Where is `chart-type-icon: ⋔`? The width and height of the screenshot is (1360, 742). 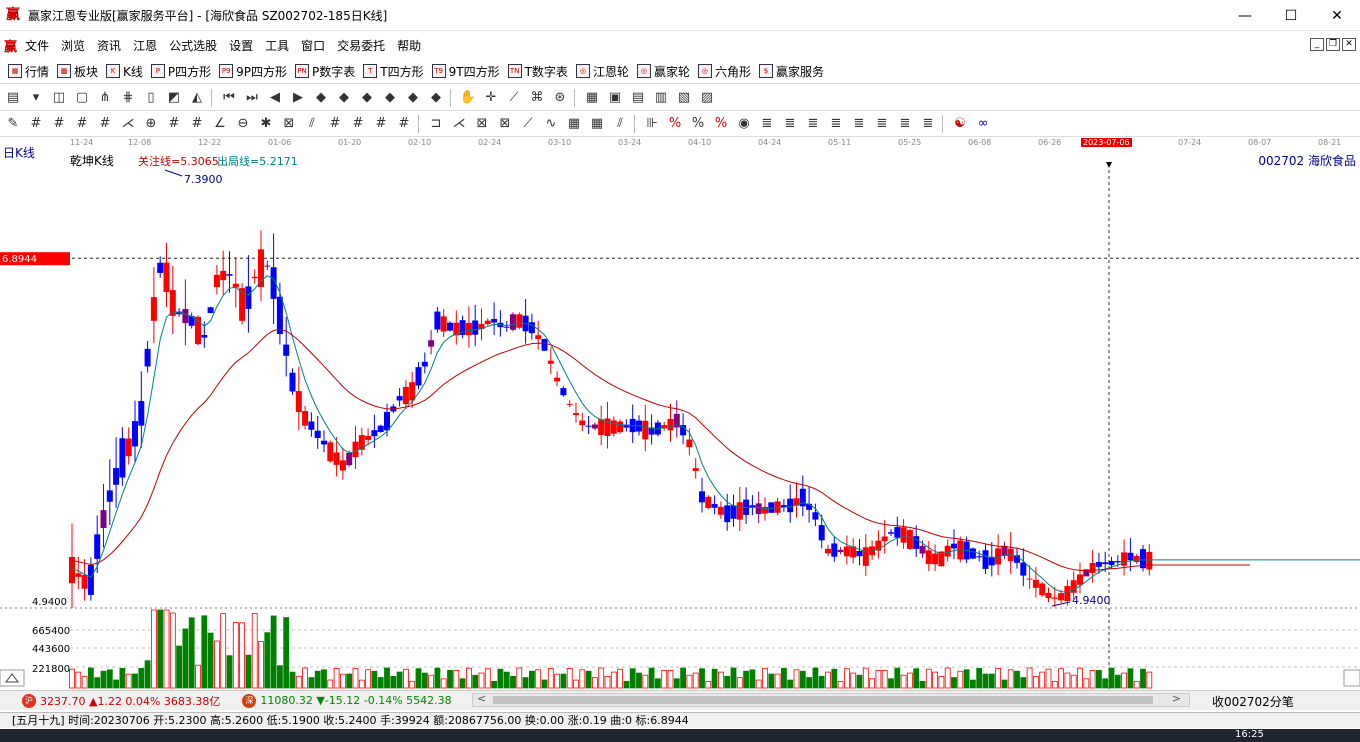
chart-type-icon: ⋔ is located at coordinates (105, 98).